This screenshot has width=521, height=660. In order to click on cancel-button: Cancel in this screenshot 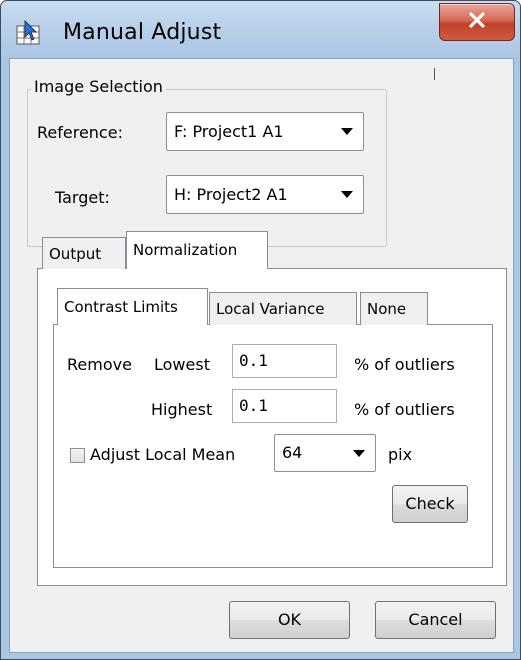, I will do `click(435, 620)`.